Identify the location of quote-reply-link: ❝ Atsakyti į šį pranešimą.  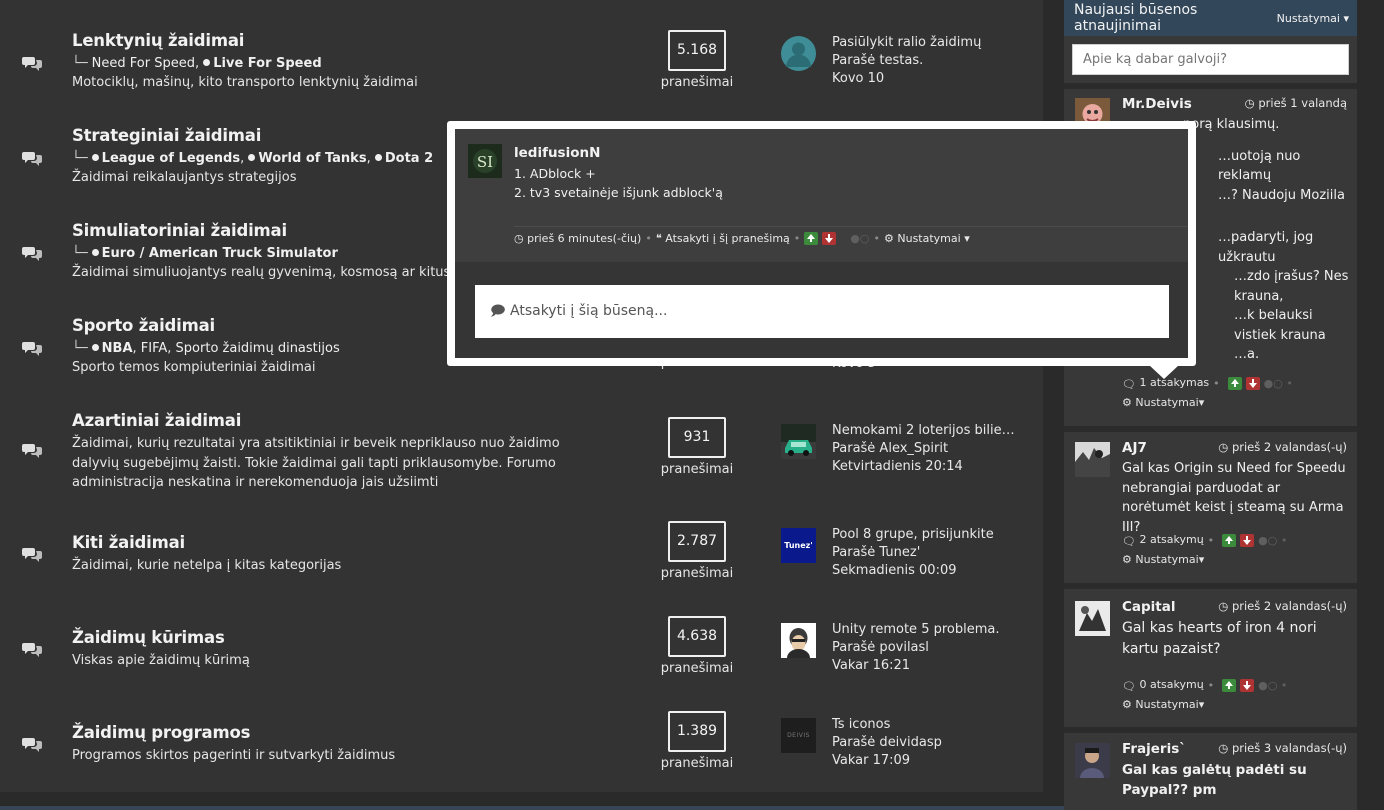
(723, 238).